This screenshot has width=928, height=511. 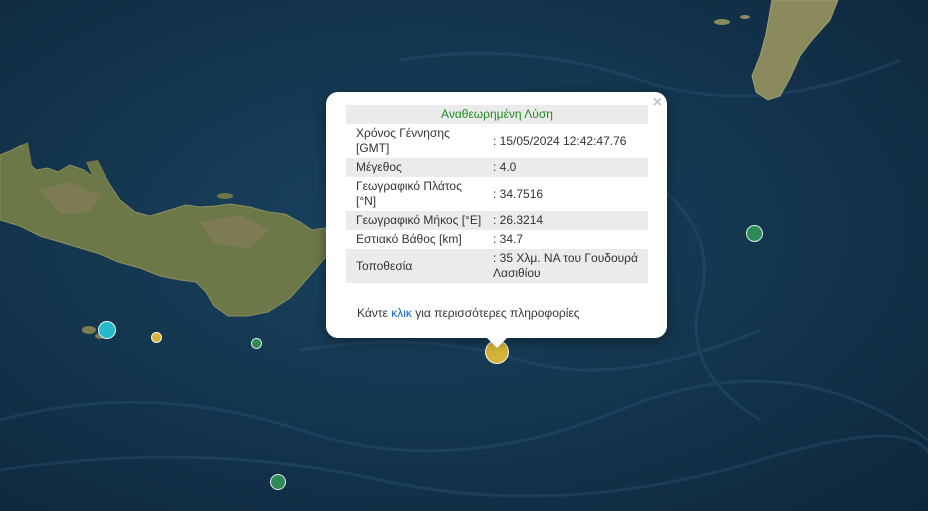 I want to click on table-row: Γεωγραφικό Πλάτος [°N] : 34.7516, so click(x=497, y=194).